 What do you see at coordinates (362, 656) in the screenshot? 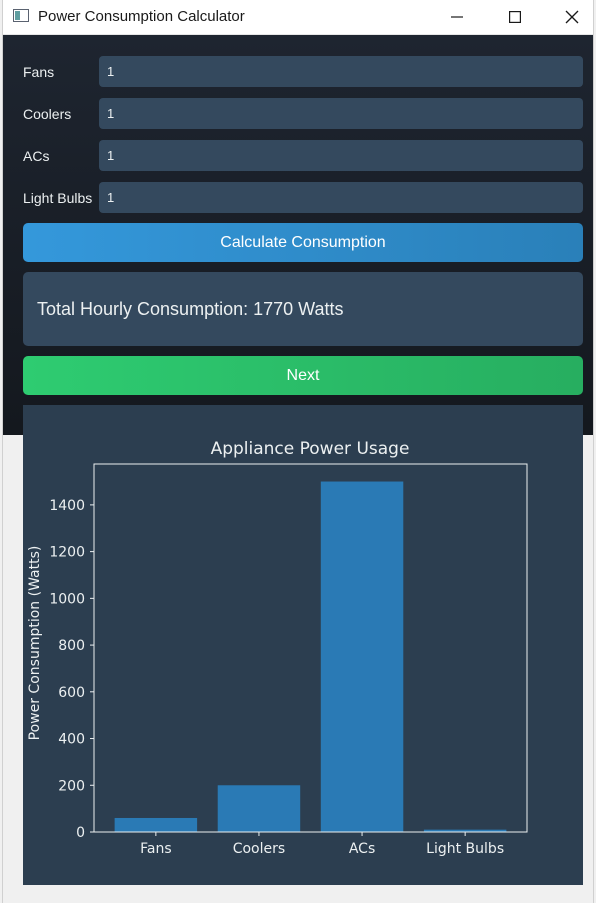
I see `bar-acs` at bounding box center [362, 656].